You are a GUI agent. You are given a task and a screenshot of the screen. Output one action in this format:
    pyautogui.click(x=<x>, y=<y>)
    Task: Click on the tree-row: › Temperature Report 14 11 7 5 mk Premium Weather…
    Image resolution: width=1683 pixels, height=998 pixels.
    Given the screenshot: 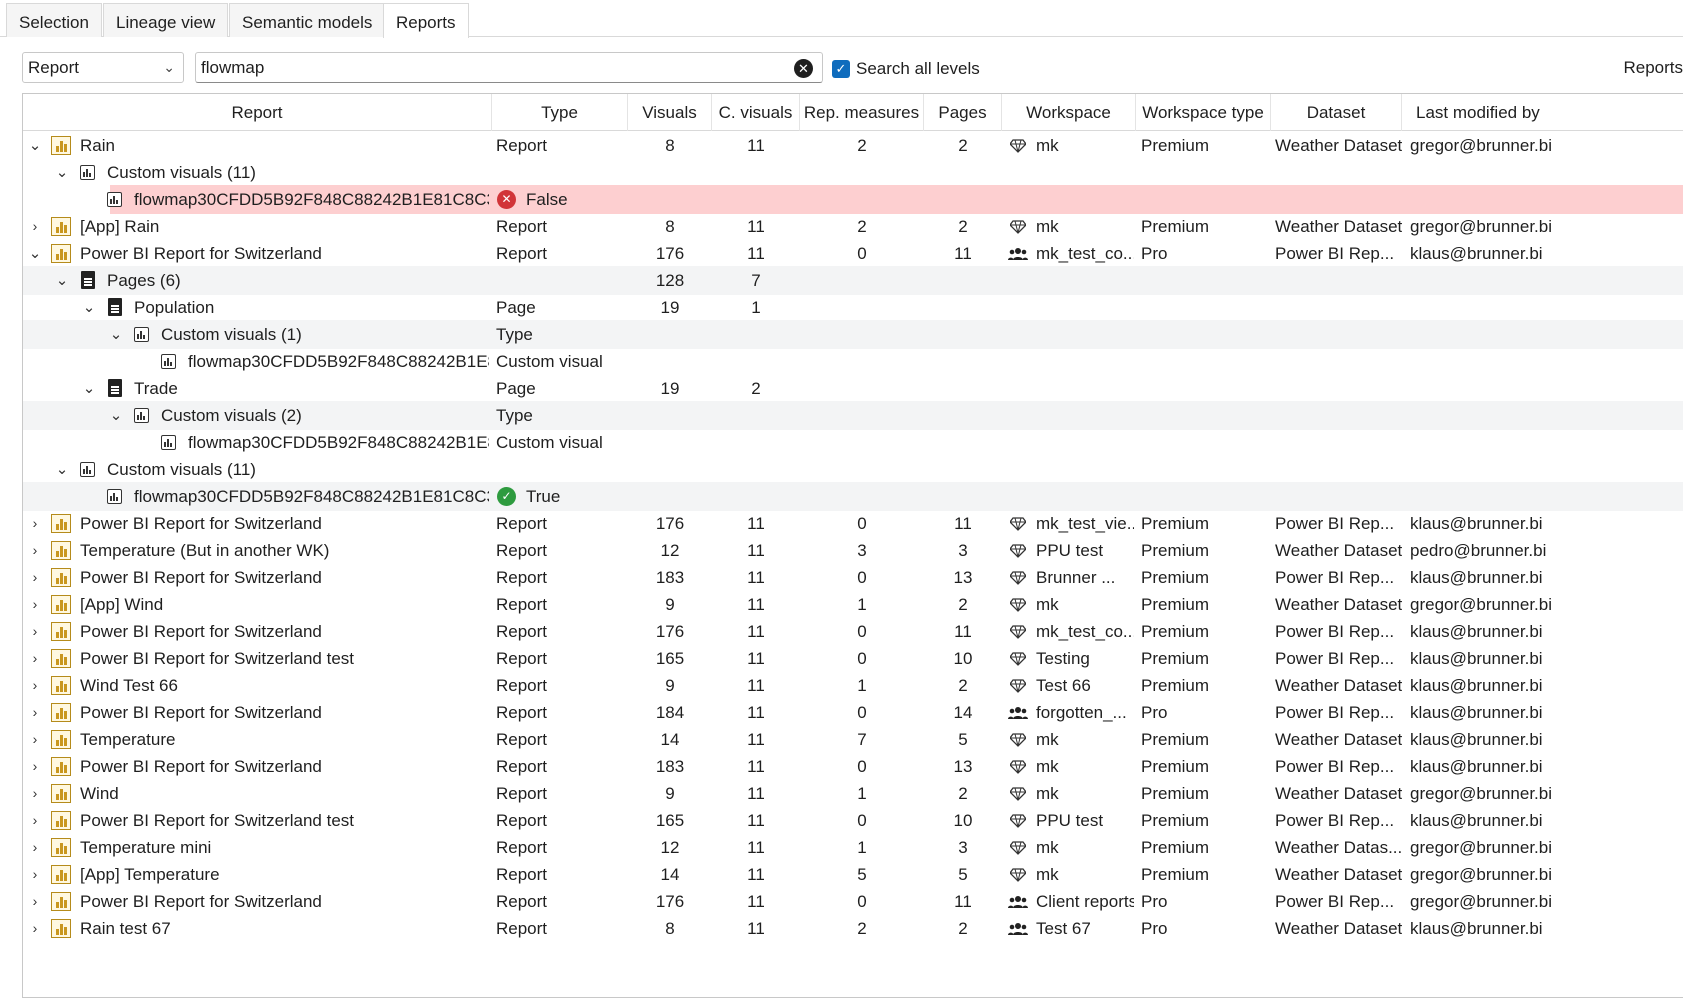 What is the action you would take?
    pyautogui.click(x=853, y=739)
    